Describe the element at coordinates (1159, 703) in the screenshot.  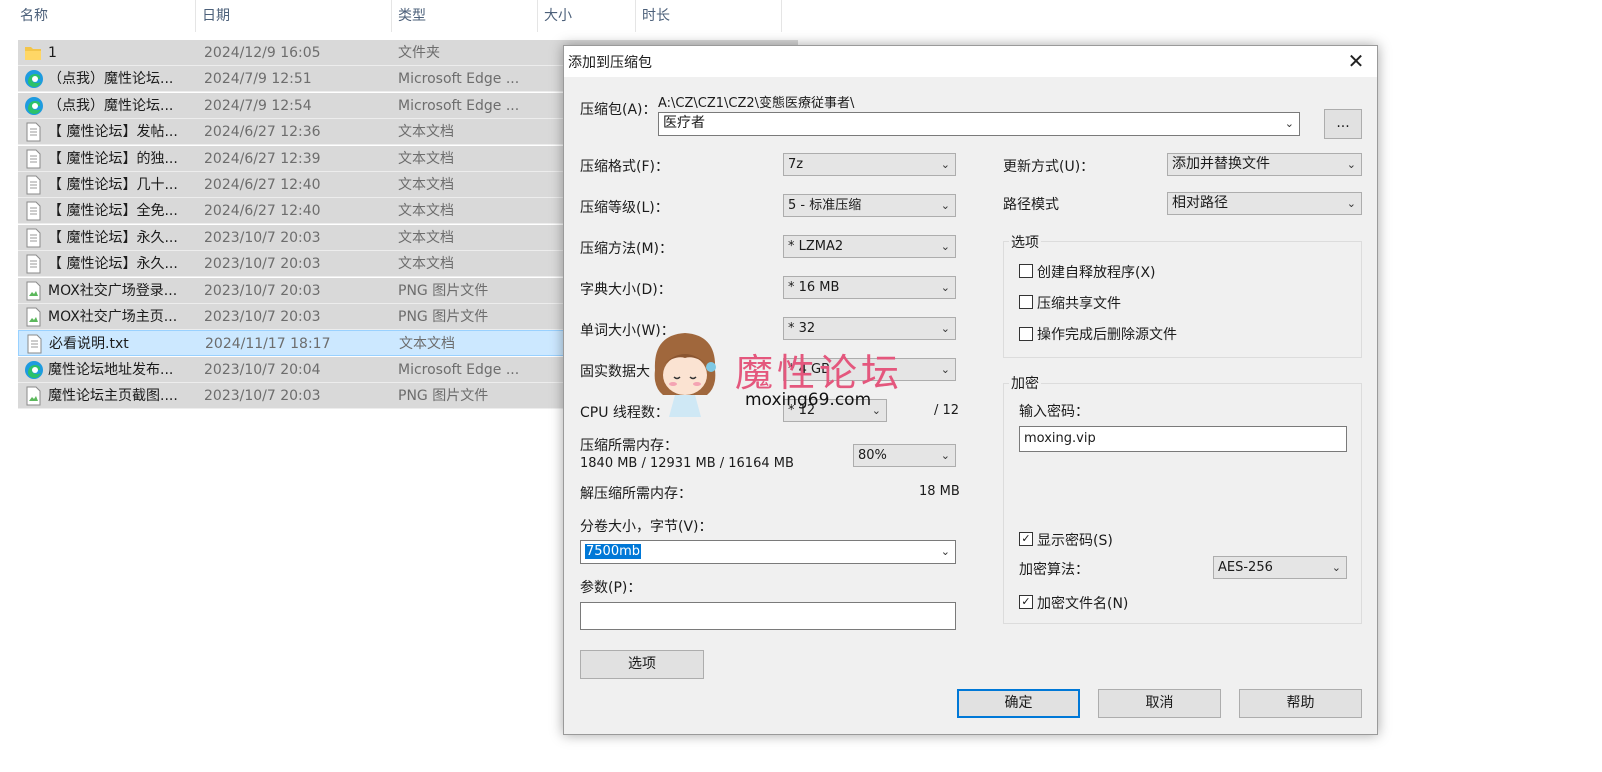
I see `cancel-button: 取消` at that location.